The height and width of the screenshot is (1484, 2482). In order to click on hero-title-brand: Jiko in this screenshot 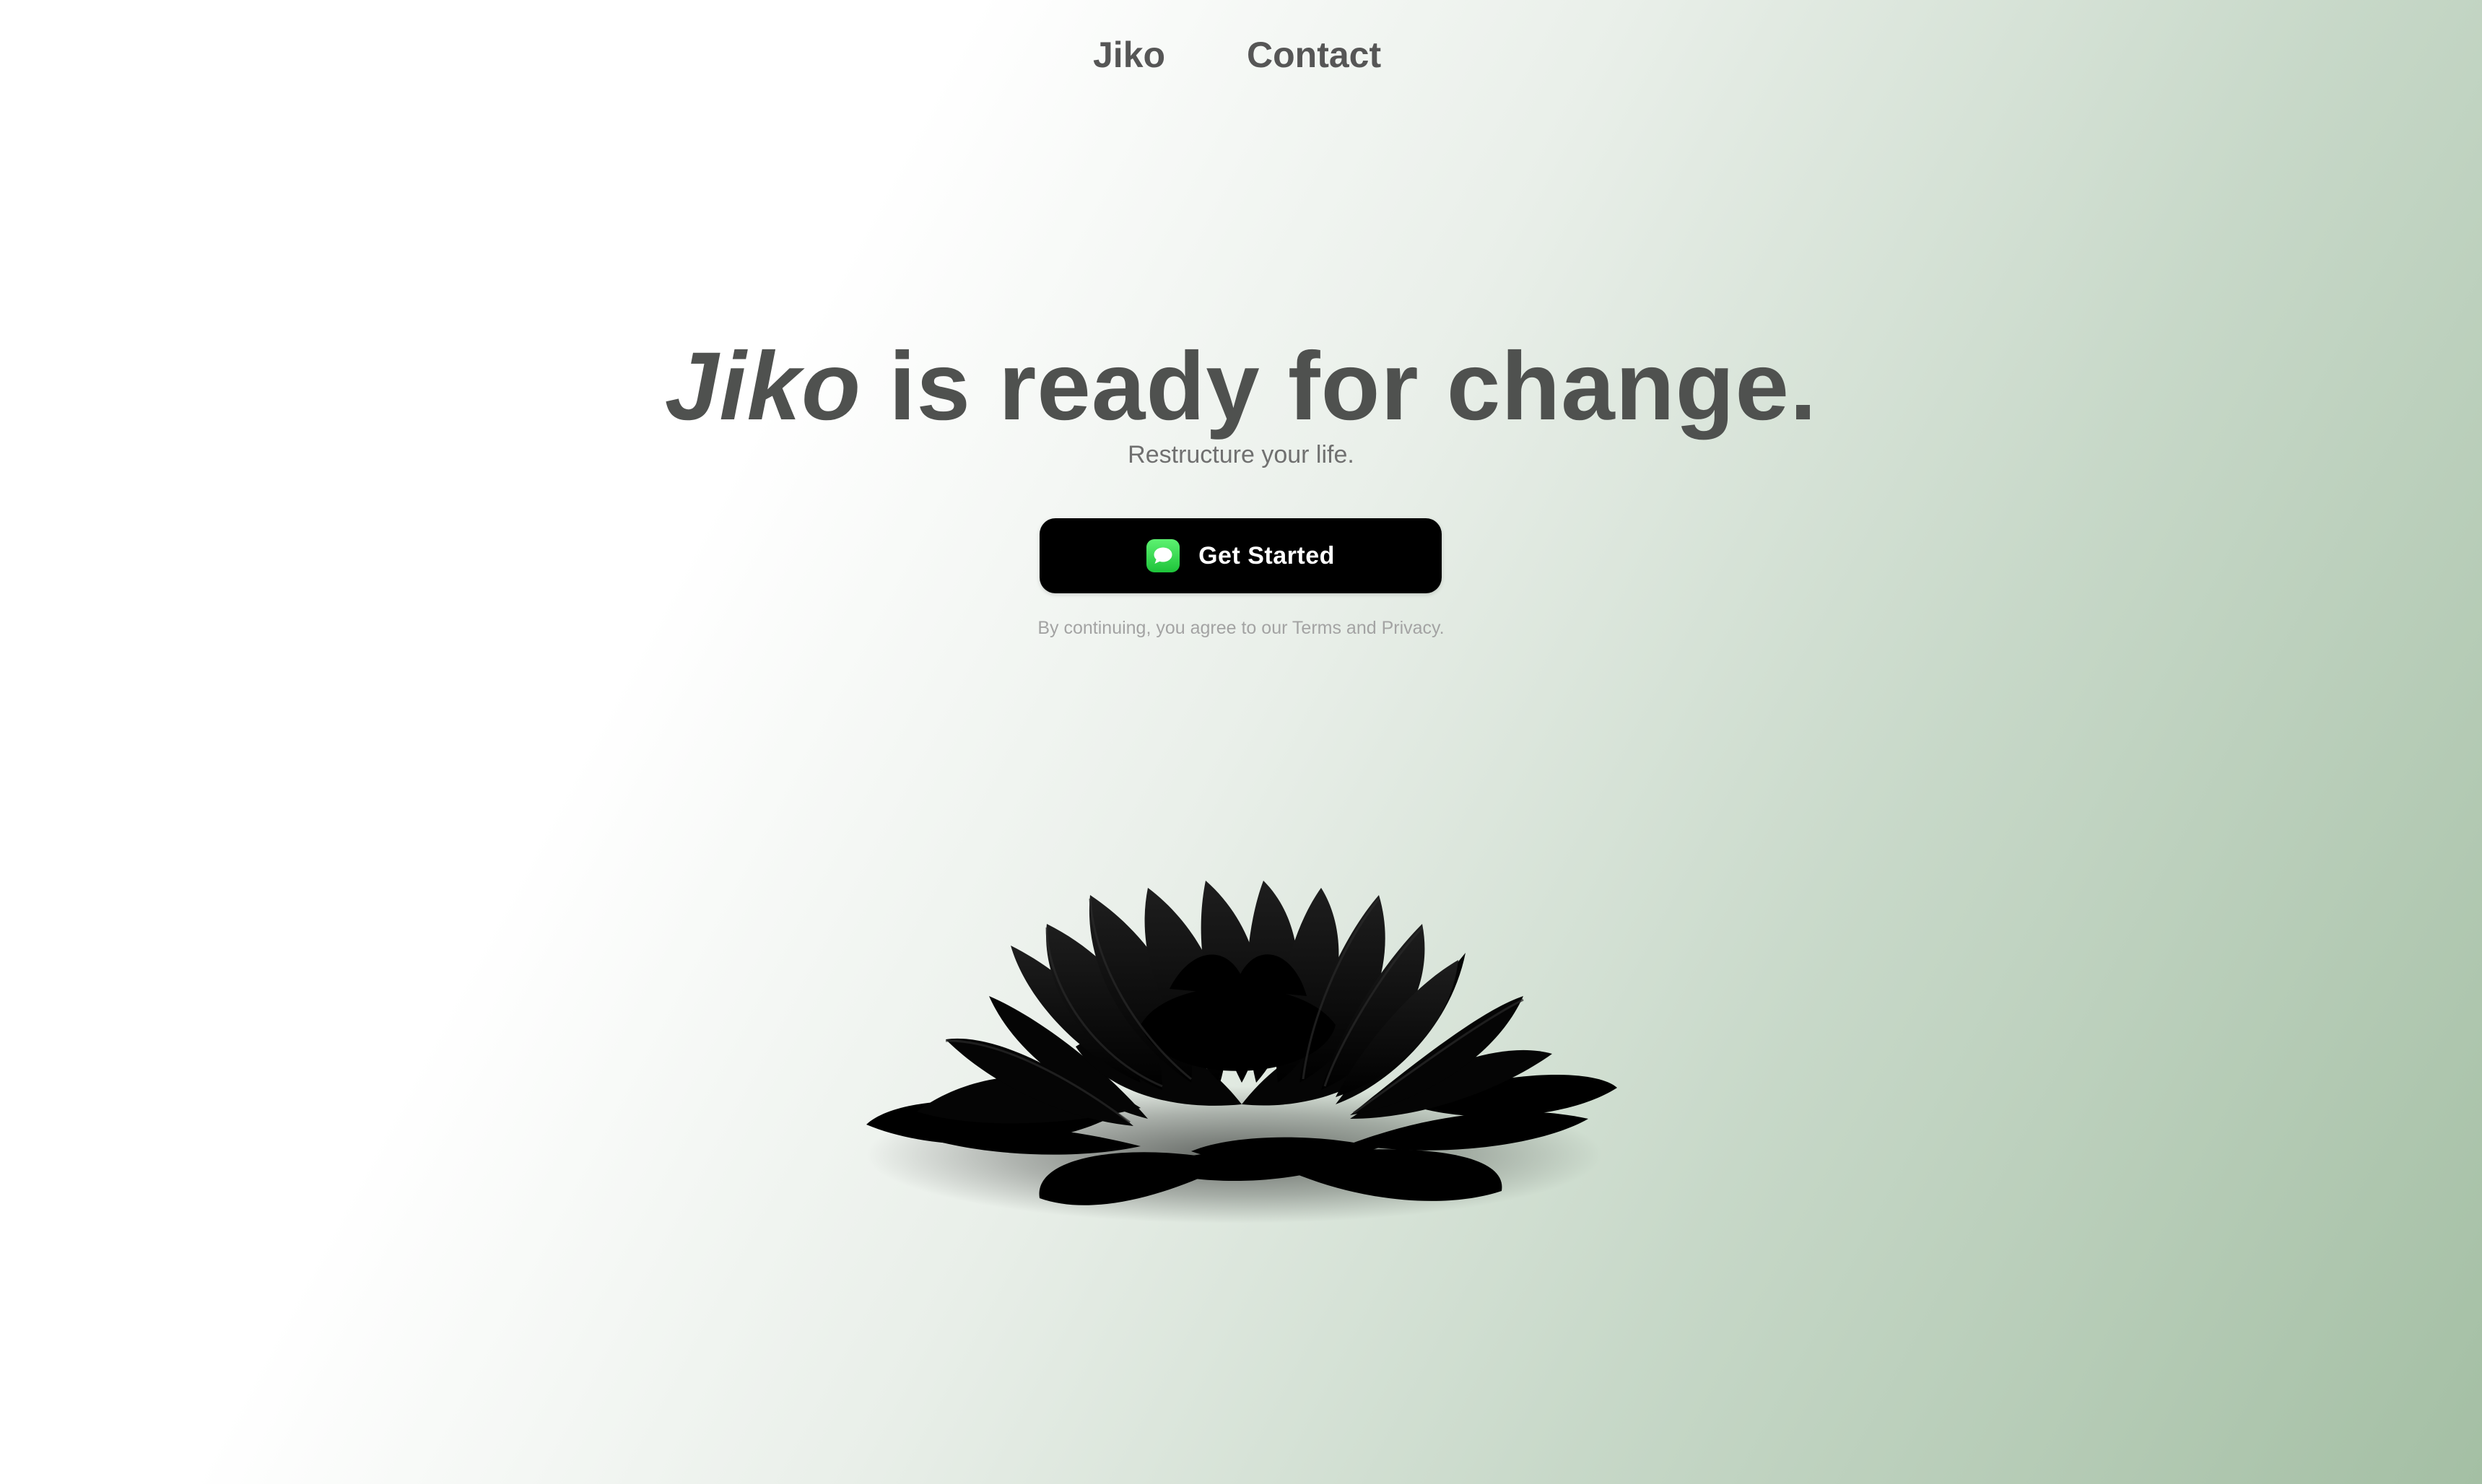, I will do `click(762, 386)`.